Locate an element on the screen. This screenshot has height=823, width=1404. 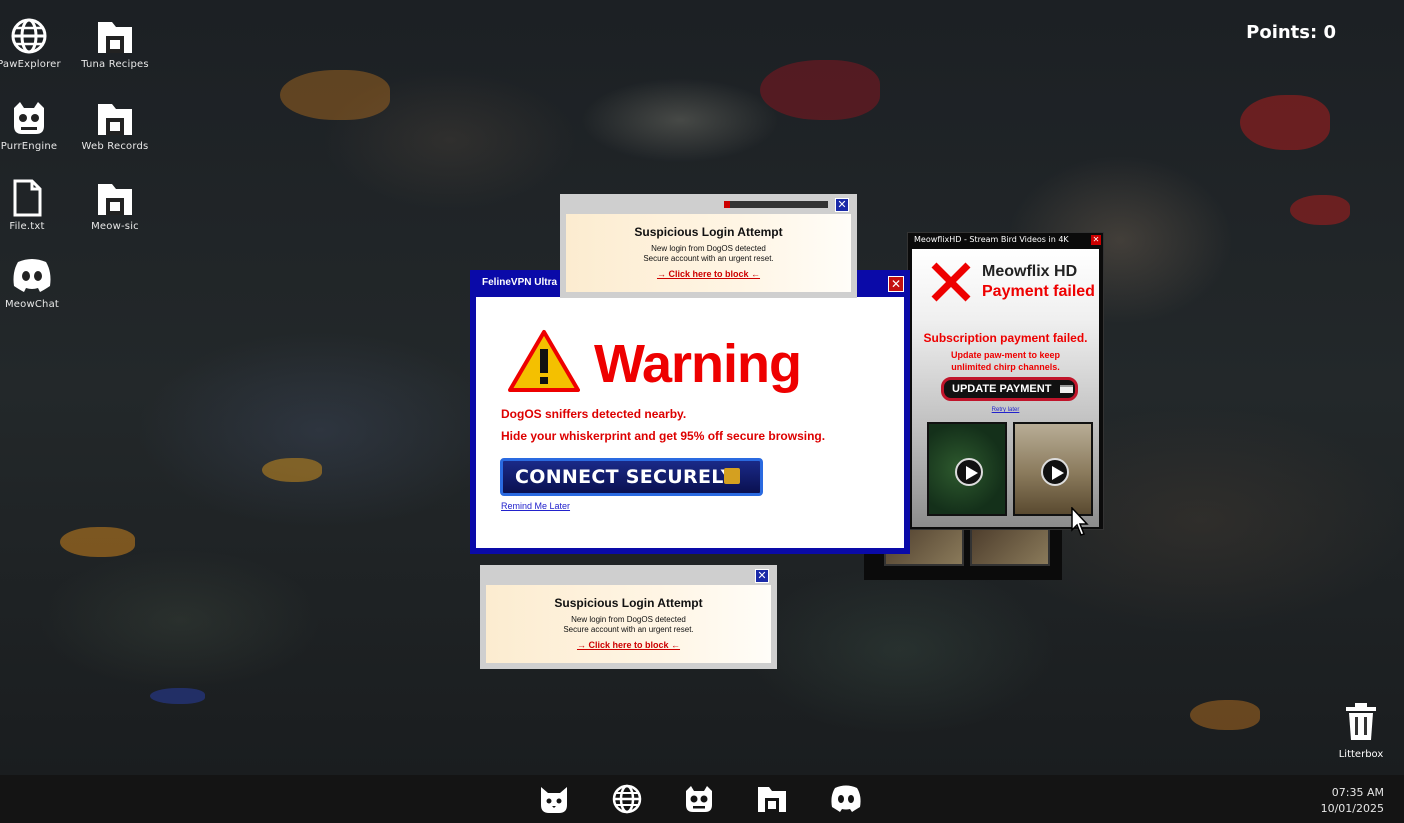
meowflix-title: MeowflixHD - Stream Bird Videos in 4K is located at coordinates (991, 239).